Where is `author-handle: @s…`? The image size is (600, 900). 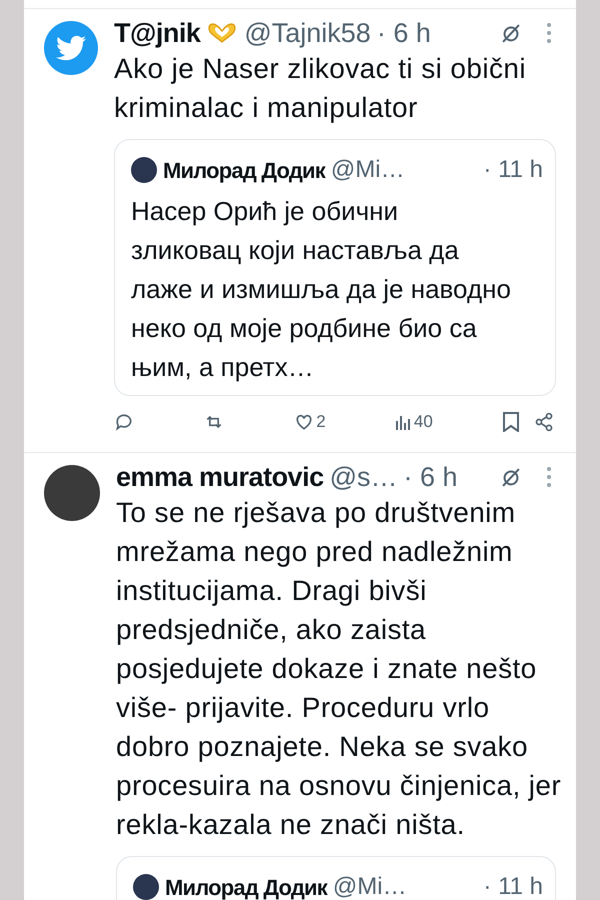
author-handle: @s… is located at coordinates (364, 477).